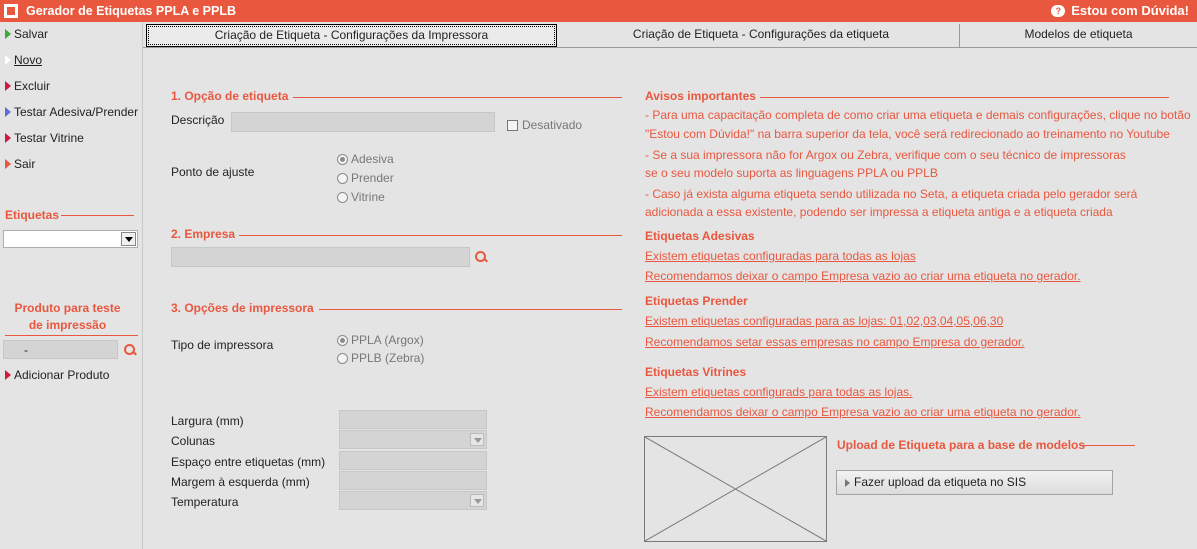  Describe the element at coordinates (320, 257) in the screenshot. I see `empresa-input` at that location.